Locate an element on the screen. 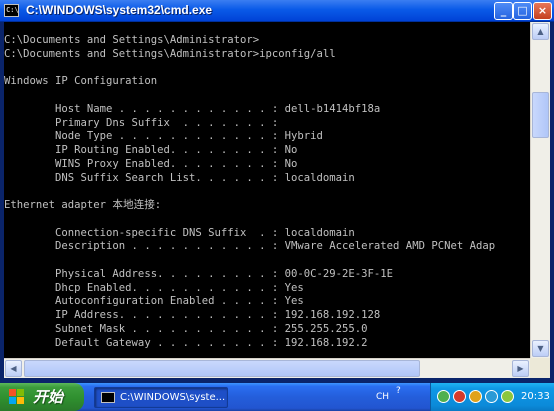  help-icon: ? is located at coordinates (398, 391).